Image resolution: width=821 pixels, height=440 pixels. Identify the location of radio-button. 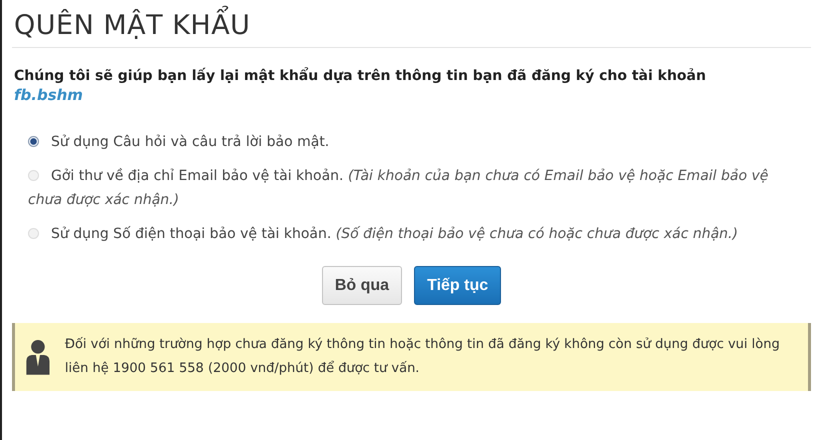
(33, 141).